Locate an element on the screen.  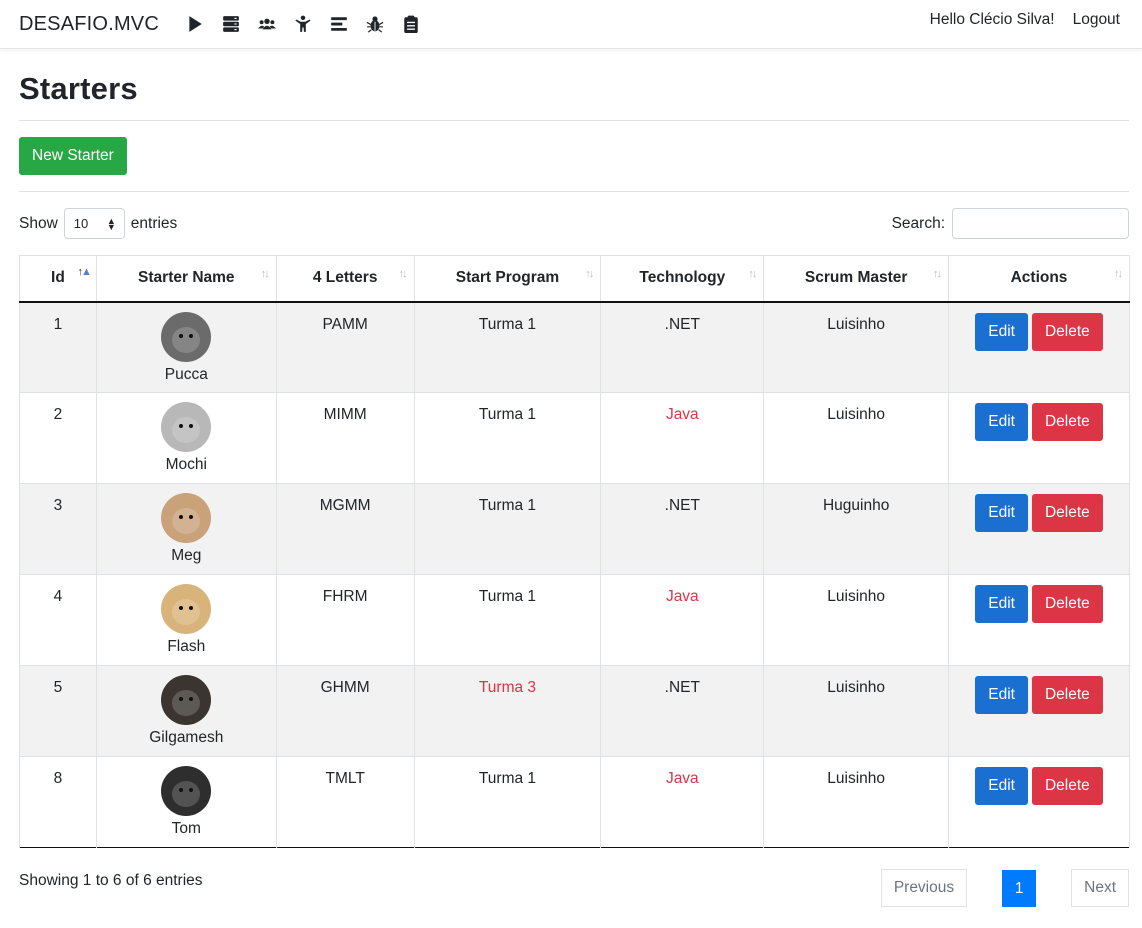
id-cell: 5 is located at coordinates (58, 711).